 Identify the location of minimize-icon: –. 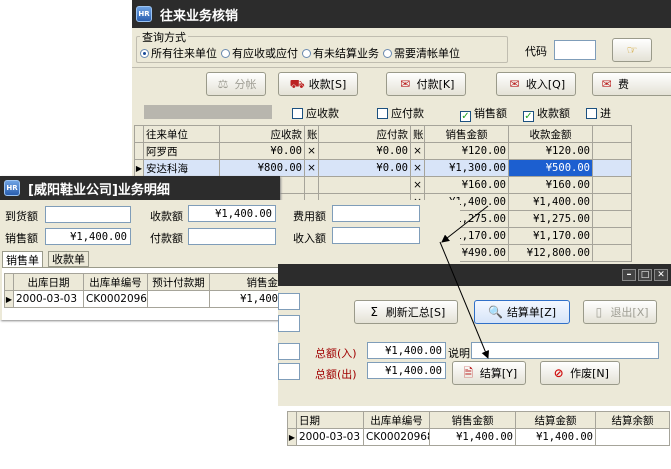
(629, 275).